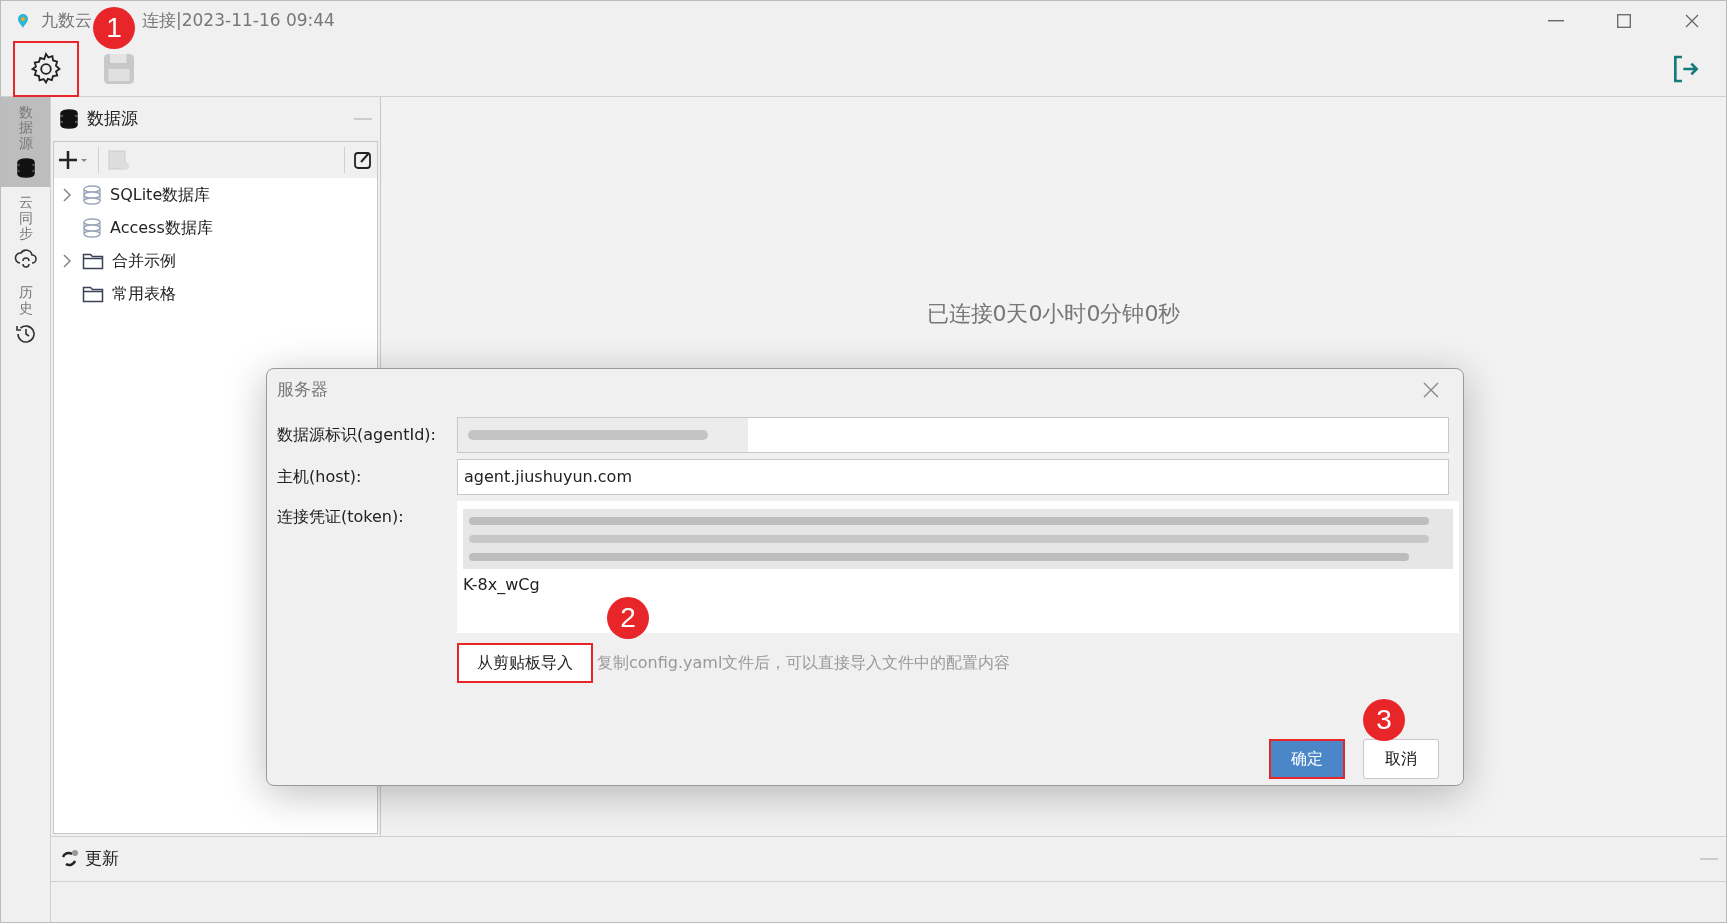 The image size is (1727, 923). Describe the element at coordinates (953, 477) in the screenshot. I see `input-field: agent.jiushuyun.com` at that location.